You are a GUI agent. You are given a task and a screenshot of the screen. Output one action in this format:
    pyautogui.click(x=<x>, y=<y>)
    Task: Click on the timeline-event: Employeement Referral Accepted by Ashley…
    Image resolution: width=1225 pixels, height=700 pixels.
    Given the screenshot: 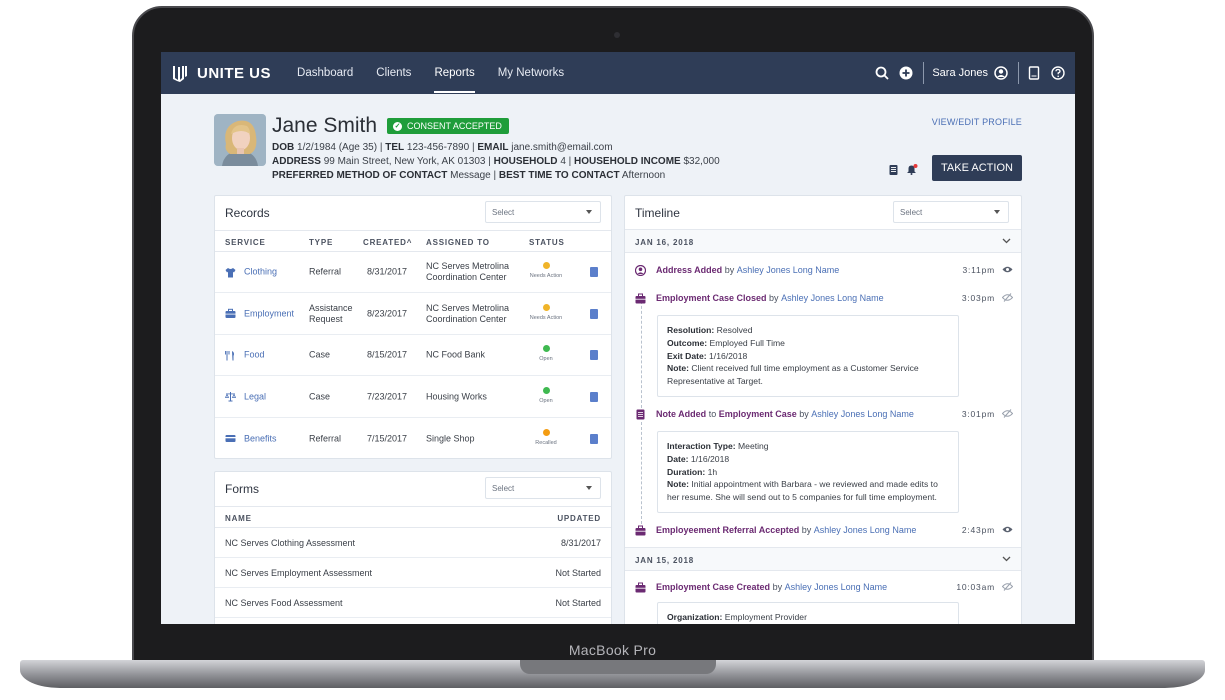 What is the action you would take?
    pyautogui.click(x=824, y=531)
    